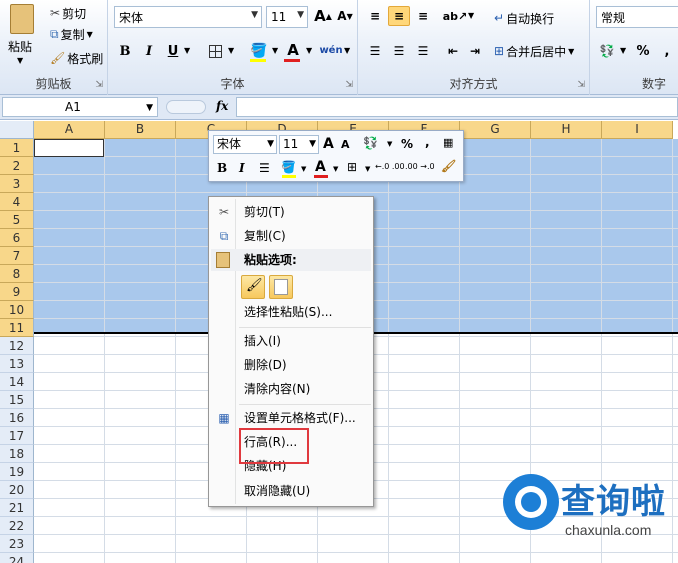 The width and height of the screenshot is (678, 563). I want to click on row-header: 3, so click(17, 184).